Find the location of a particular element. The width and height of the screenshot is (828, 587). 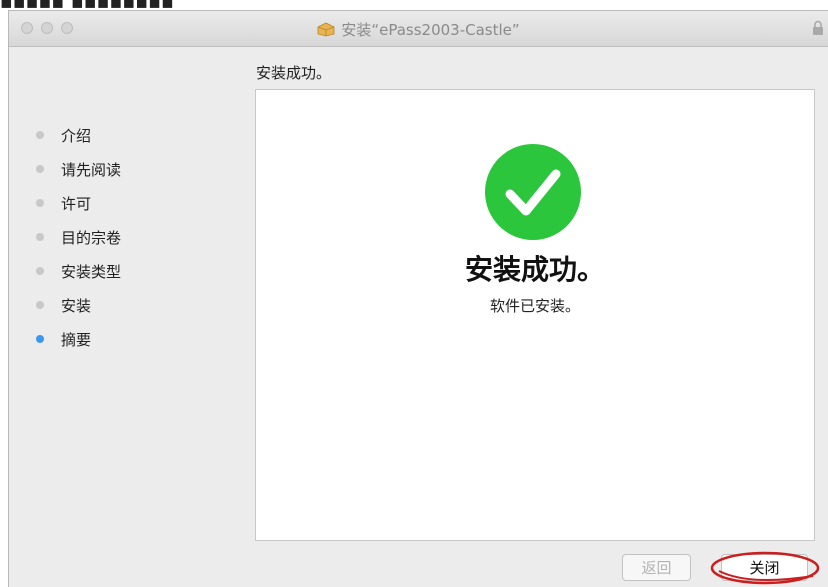

close-button: 关闭 is located at coordinates (764, 567).